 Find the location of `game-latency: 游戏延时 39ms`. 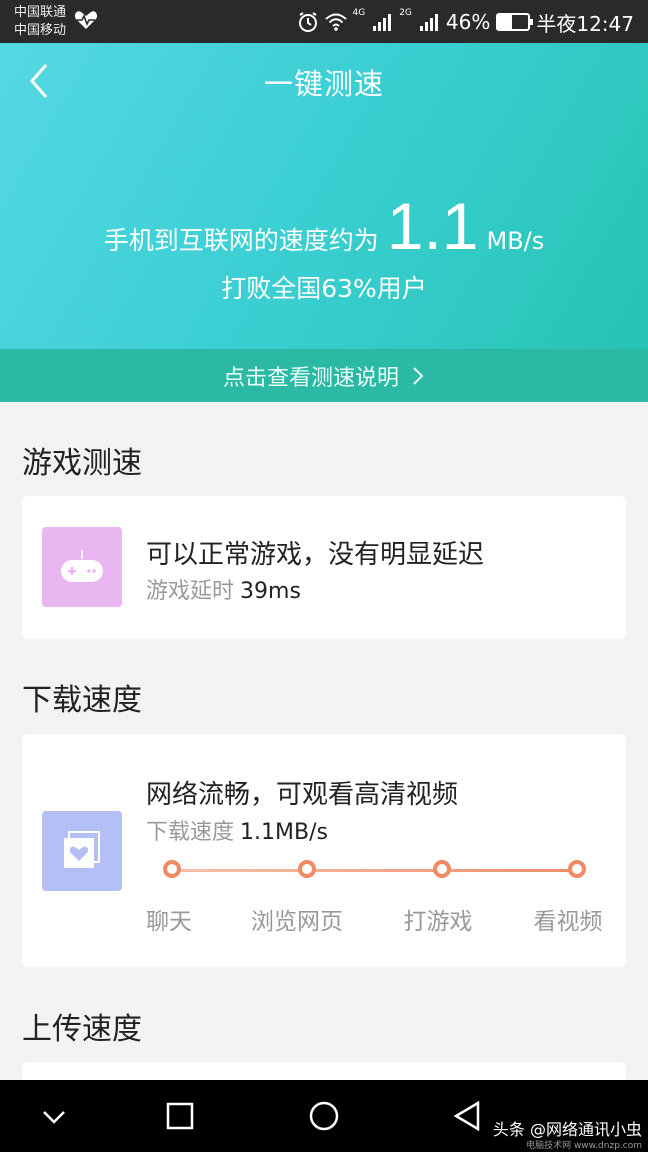

game-latency: 游戏延时 39ms is located at coordinates (223, 589).